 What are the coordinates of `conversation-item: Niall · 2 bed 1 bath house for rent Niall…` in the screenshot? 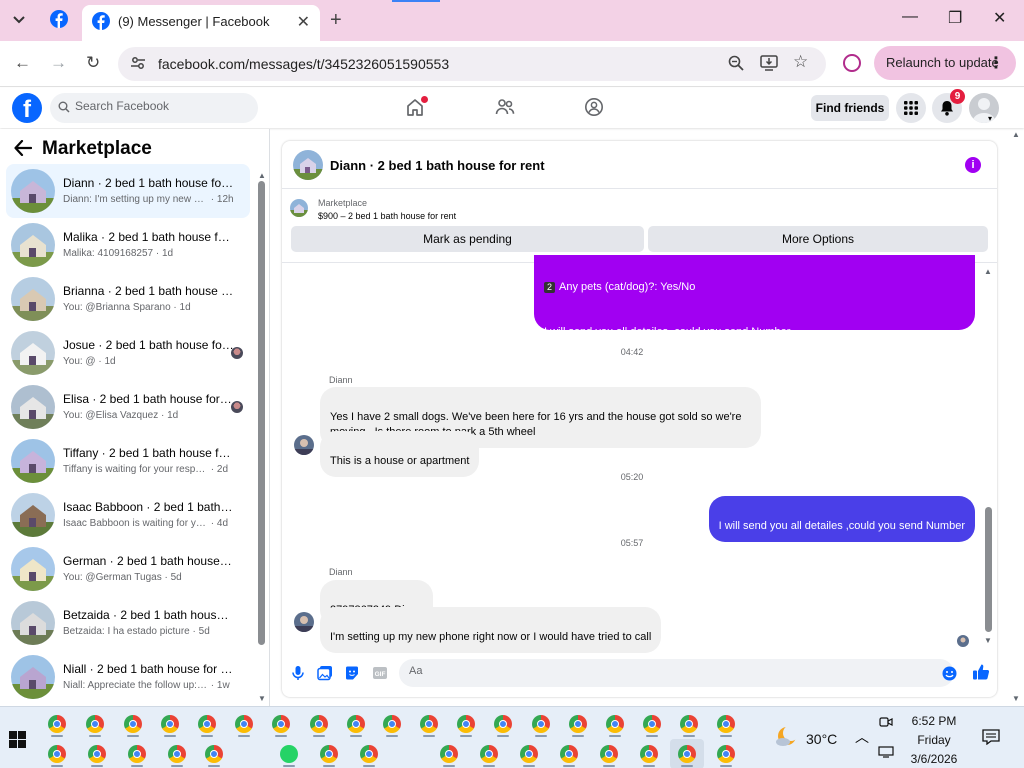 It's located at (128, 677).